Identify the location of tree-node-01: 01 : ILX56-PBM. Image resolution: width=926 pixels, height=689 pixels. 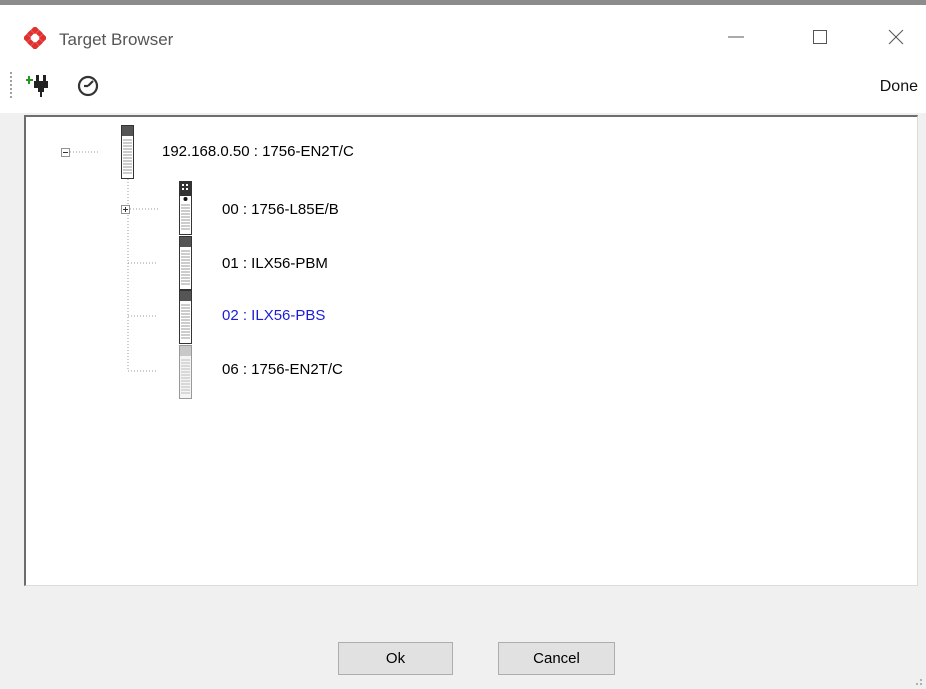
(275, 263).